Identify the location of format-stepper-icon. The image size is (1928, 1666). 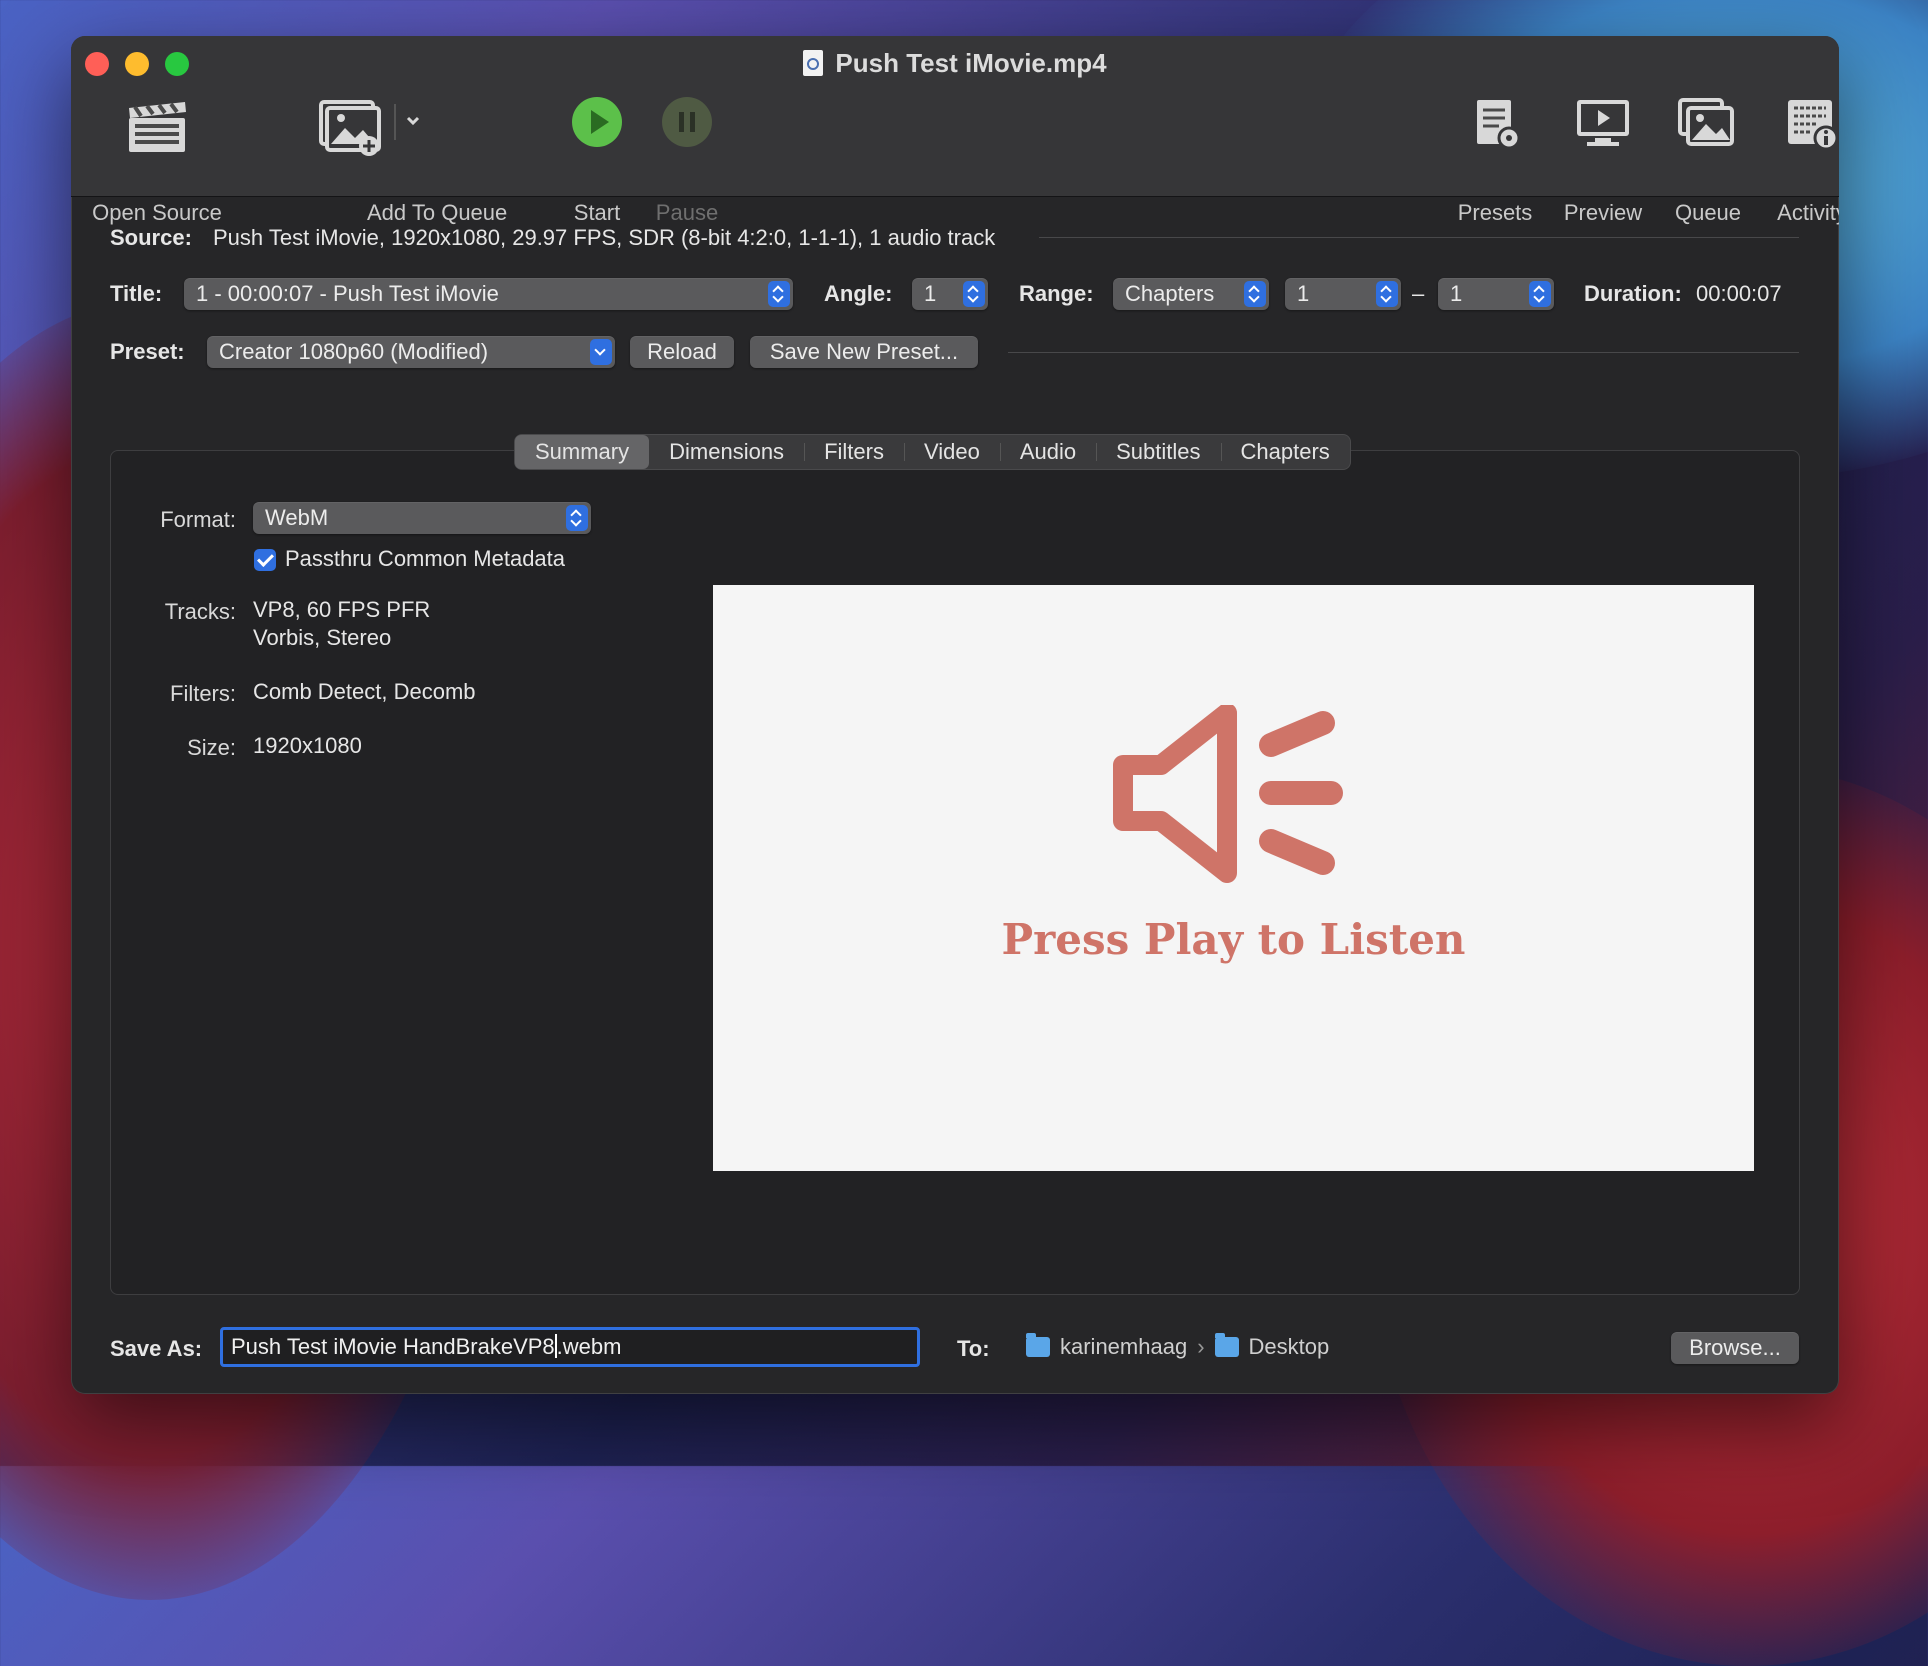
(577, 518).